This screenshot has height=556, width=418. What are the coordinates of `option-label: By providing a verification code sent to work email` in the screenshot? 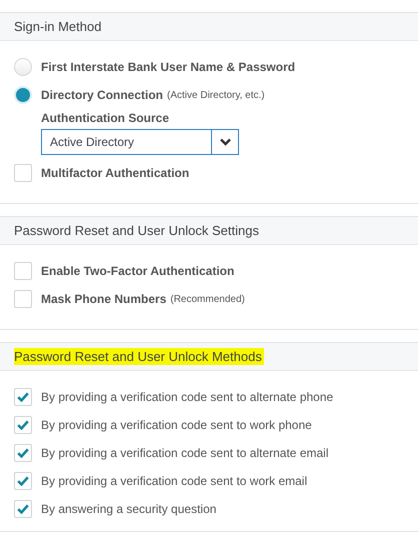 It's located at (174, 481).